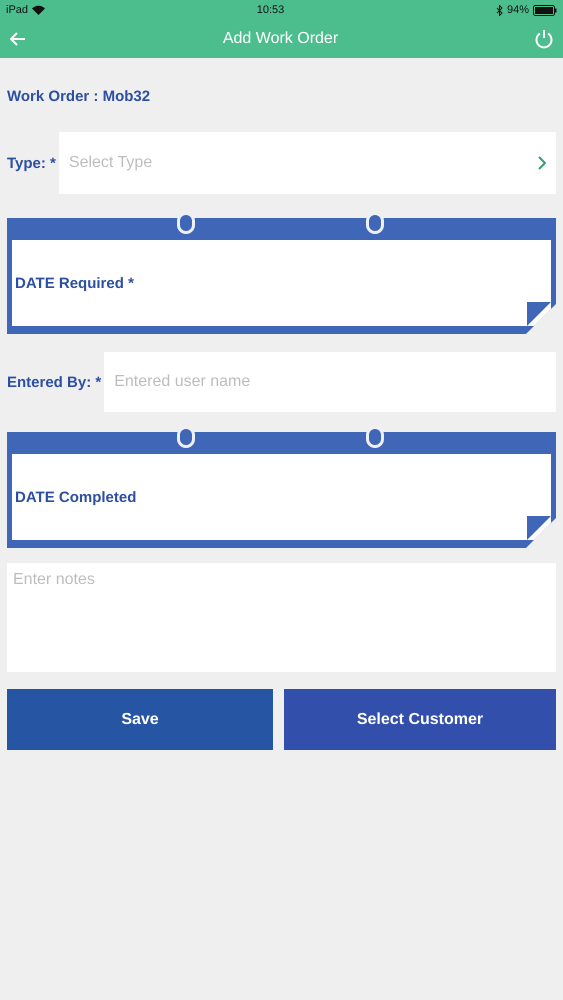 The height and width of the screenshot is (1000, 563). Describe the element at coordinates (542, 163) in the screenshot. I see `chevron-right-icon` at that location.